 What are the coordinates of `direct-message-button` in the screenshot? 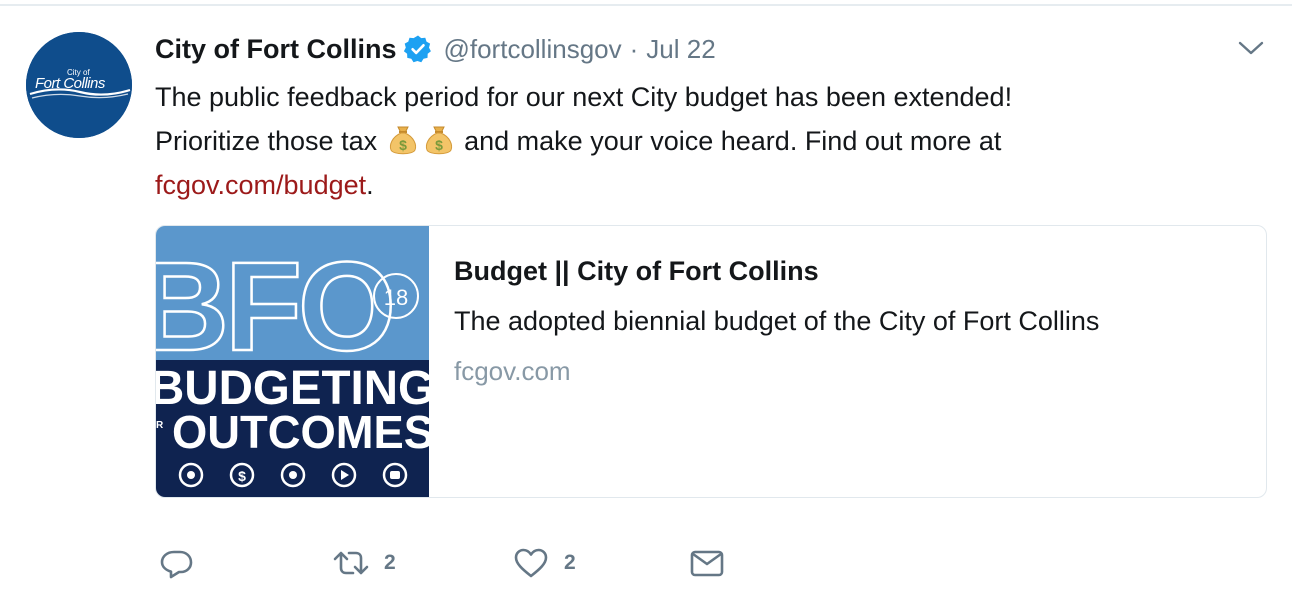 It's located at (707, 563).